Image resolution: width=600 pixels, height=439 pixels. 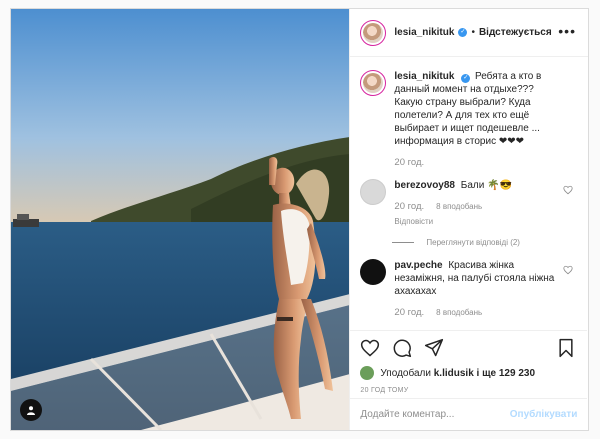 I want to click on post-date: 20 ГОД ТОМУ, so click(x=468, y=390).